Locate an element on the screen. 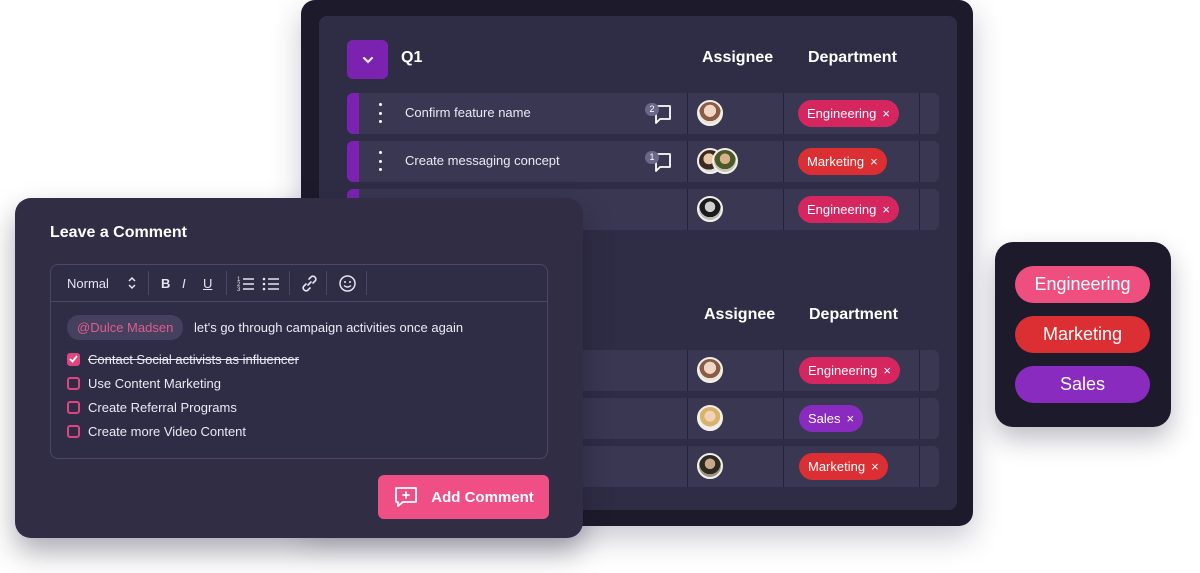 This screenshot has height=573, width=1200. checklist-item: Create more Video Content is located at coordinates (156, 431).